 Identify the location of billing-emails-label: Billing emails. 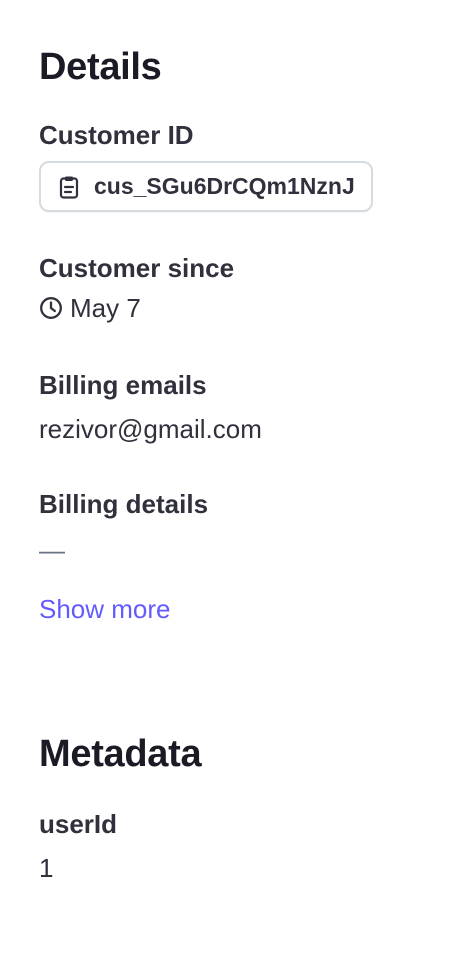
(123, 385).